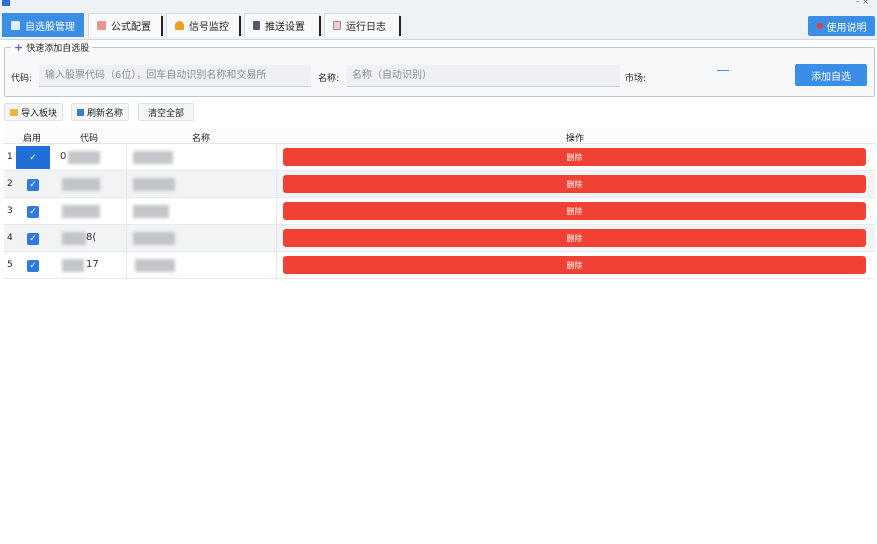  I want to click on tab-label: 自选股管理, so click(50, 27).